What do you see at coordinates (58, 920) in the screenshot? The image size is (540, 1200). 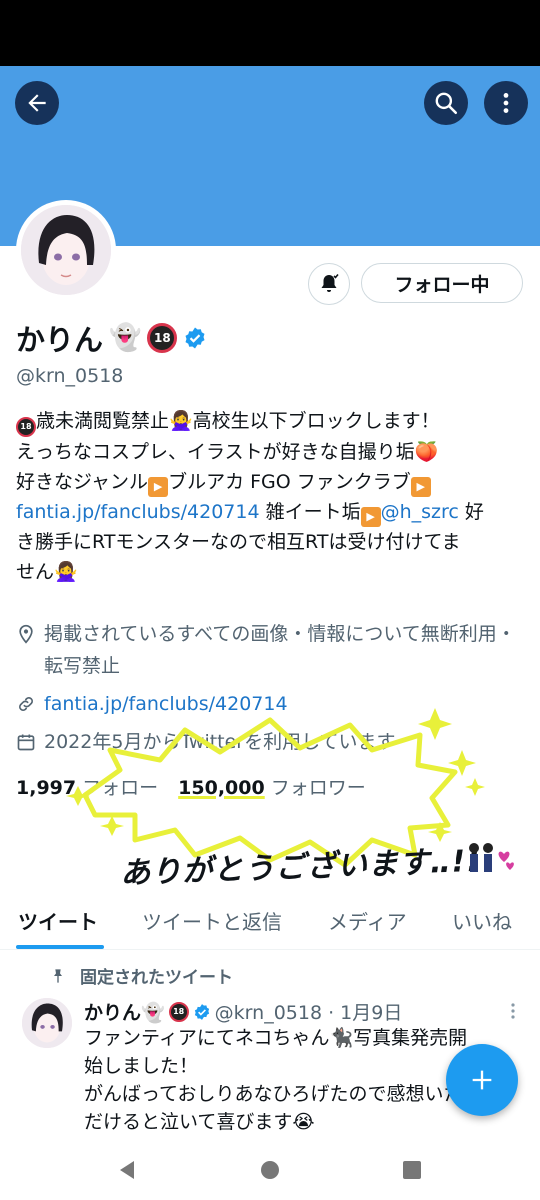 I see `tab-tweets: ツイート` at bounding box center [58, 920].